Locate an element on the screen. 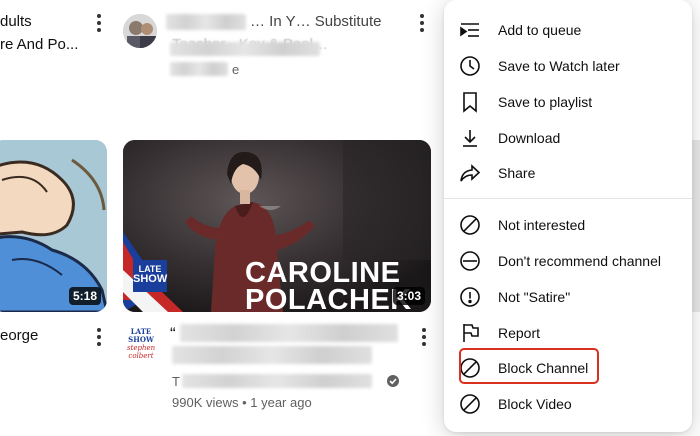  video-title-line1: dults is located at coordinates (16, 22).